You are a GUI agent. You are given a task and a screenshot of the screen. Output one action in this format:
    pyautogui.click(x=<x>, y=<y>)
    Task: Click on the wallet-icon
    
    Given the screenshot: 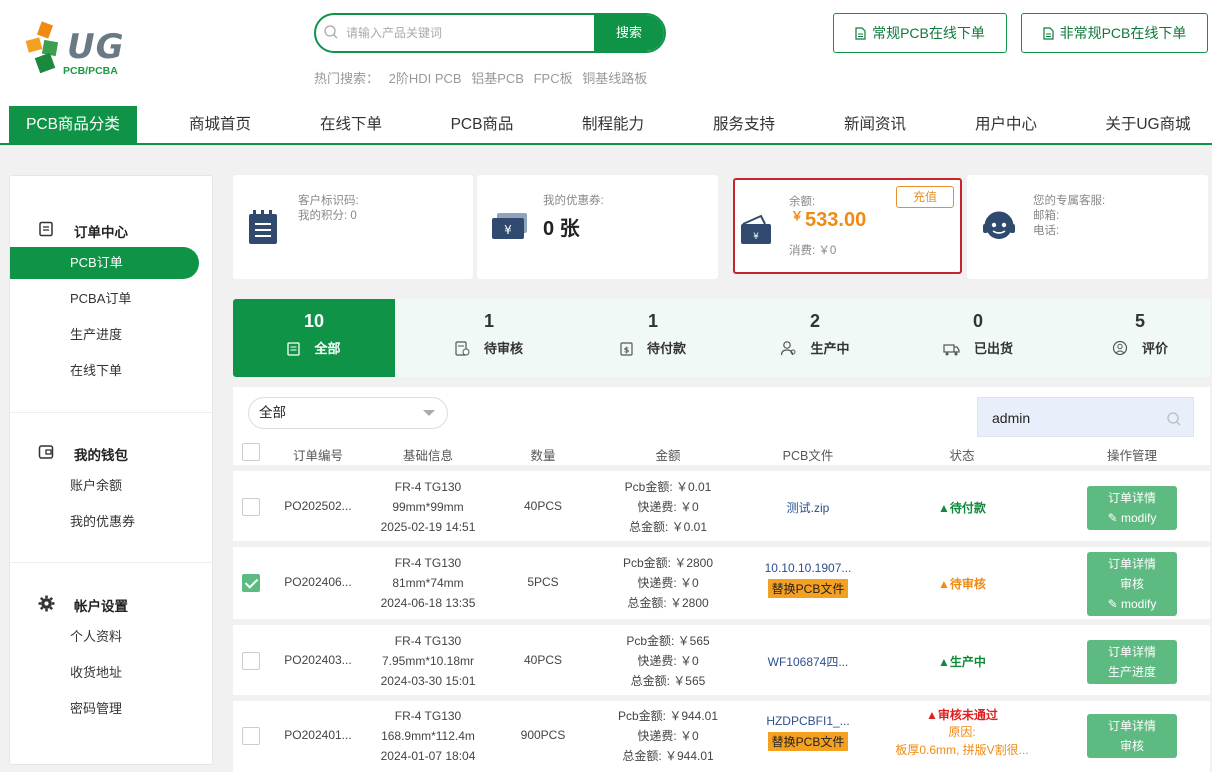 What is the action you would take?
    pyautogui.click(x=46, y=452)
    